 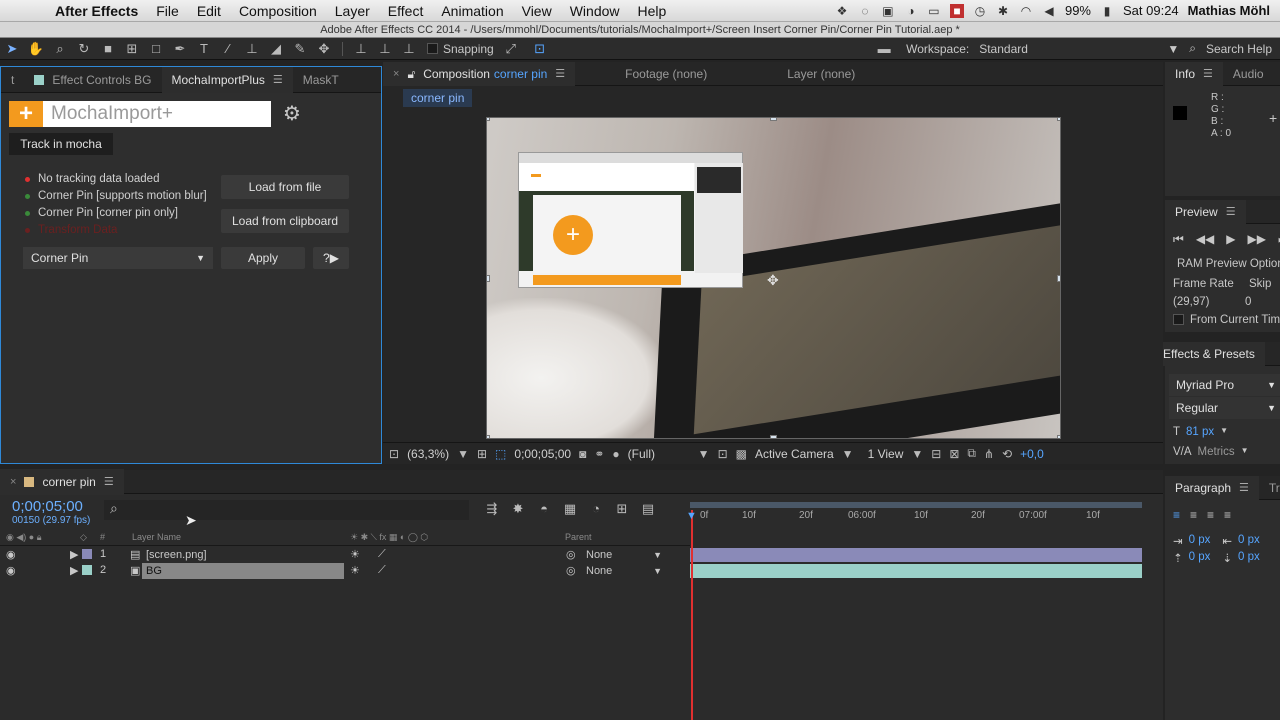 I want to click on screen-png-layer: ▬ +, so click(x=630, y=220).